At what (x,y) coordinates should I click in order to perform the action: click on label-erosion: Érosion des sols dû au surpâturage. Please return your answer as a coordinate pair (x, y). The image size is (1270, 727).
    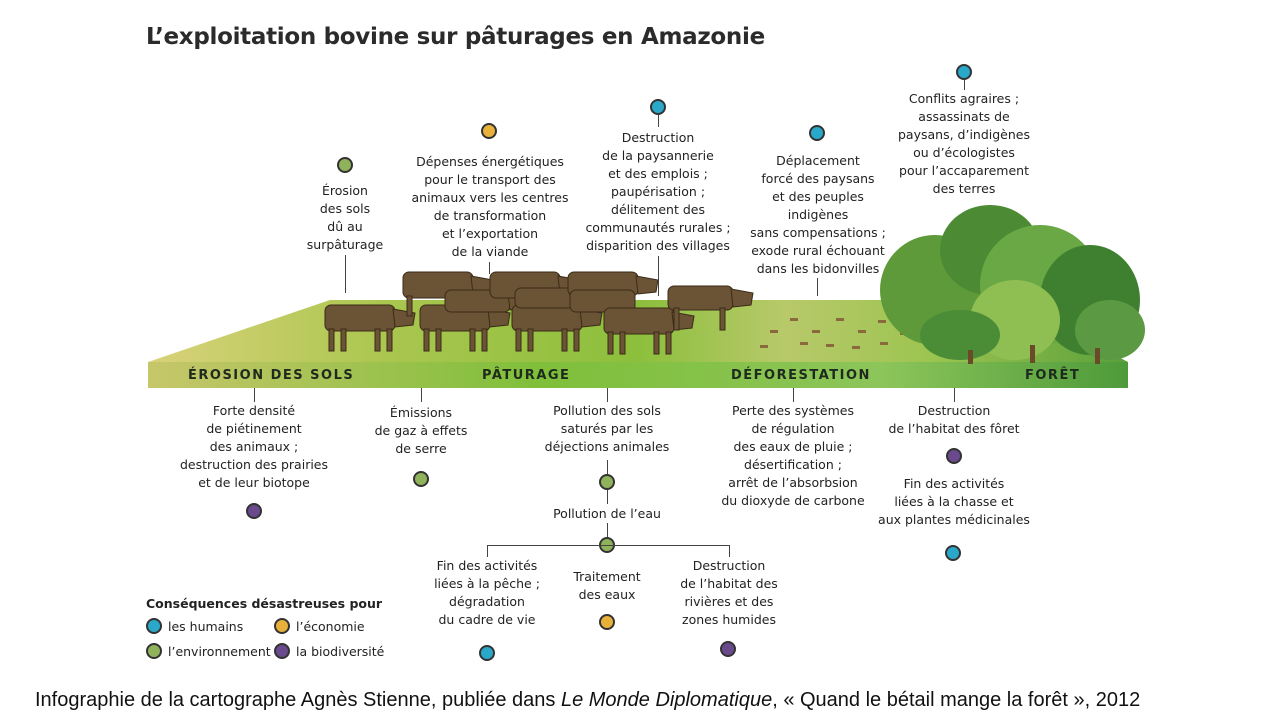
    Looking at the image, I should click on (345, 217).